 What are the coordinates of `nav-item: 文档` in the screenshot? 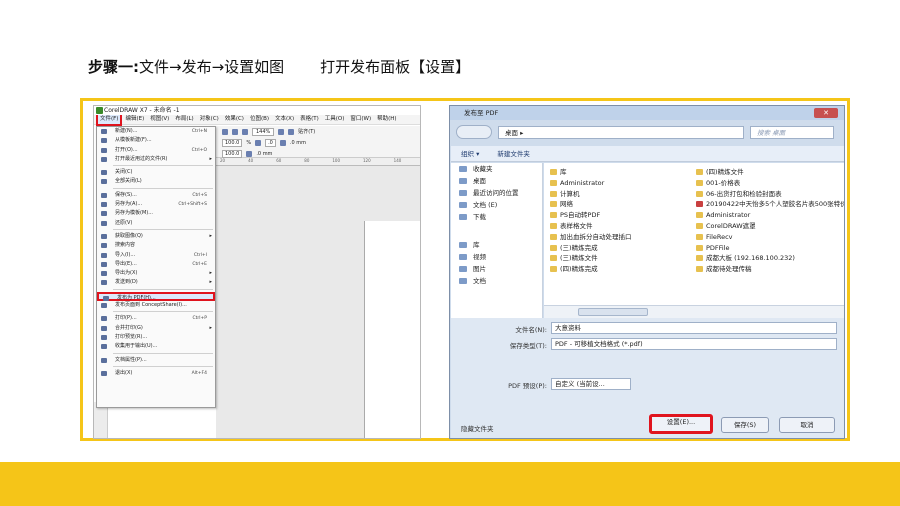 It's located at (496, 281).